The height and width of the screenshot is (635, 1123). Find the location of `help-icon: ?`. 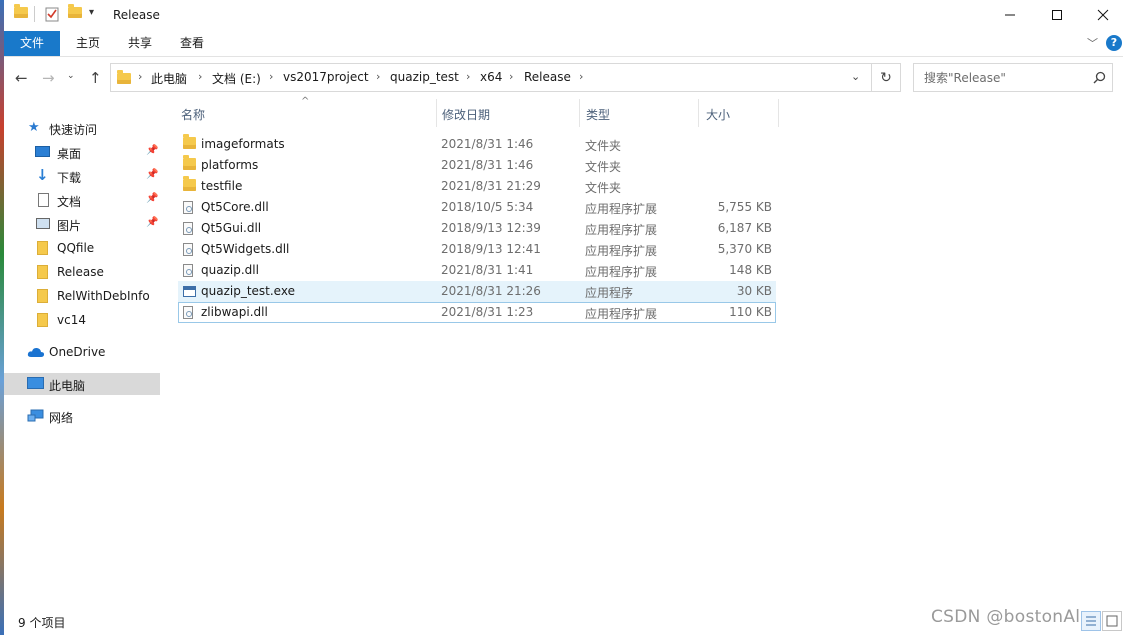

help-icon: ? is located at coordinates (1114, 43).